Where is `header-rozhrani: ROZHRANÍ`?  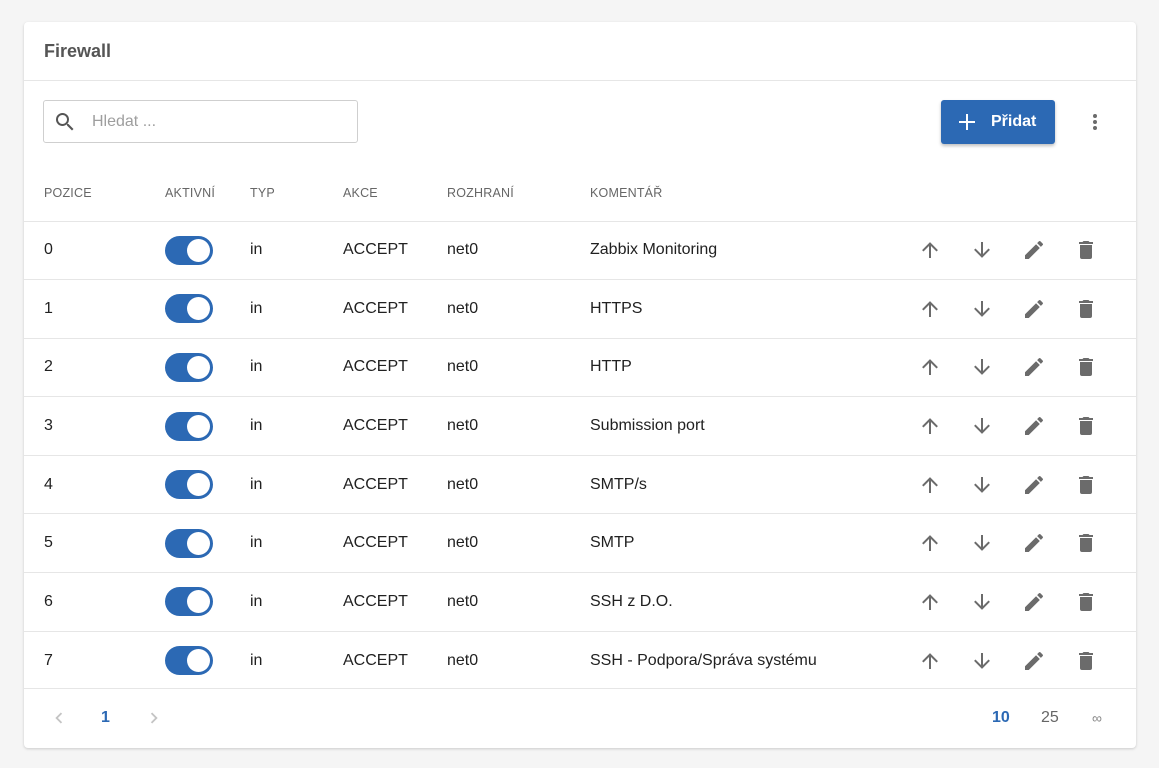
header-rozhrani: ROZHRANÍ is located at coordinates (518, 193).